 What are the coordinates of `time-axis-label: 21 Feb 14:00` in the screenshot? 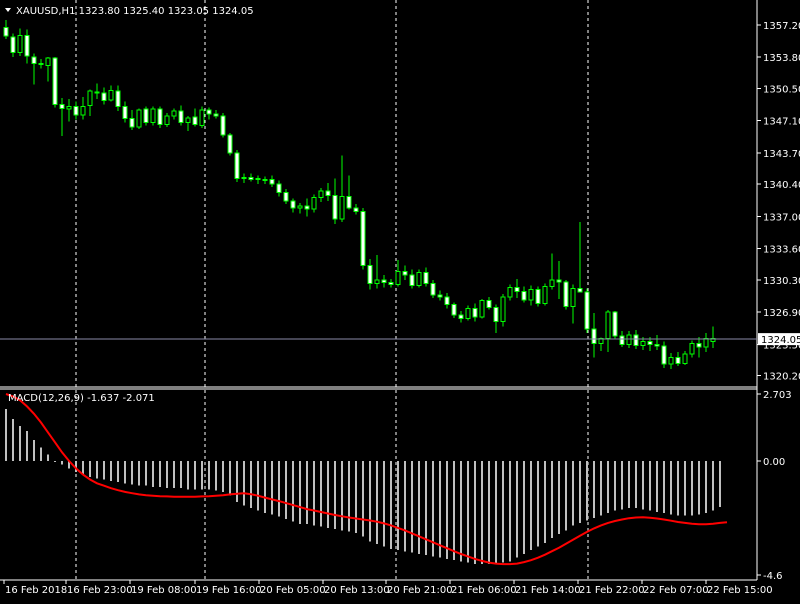 It's located at (548, 590).